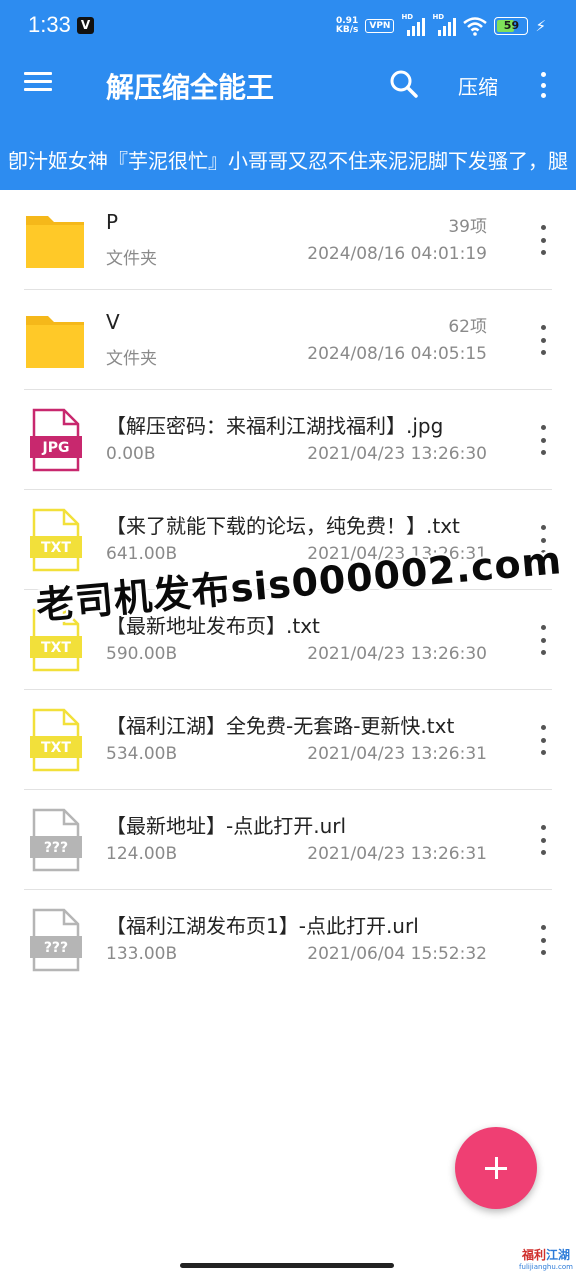  Describe the element at coordinates (397, 254) in the screenshot. I see `file-date: 2024/08/16 04:01:19` at that location.